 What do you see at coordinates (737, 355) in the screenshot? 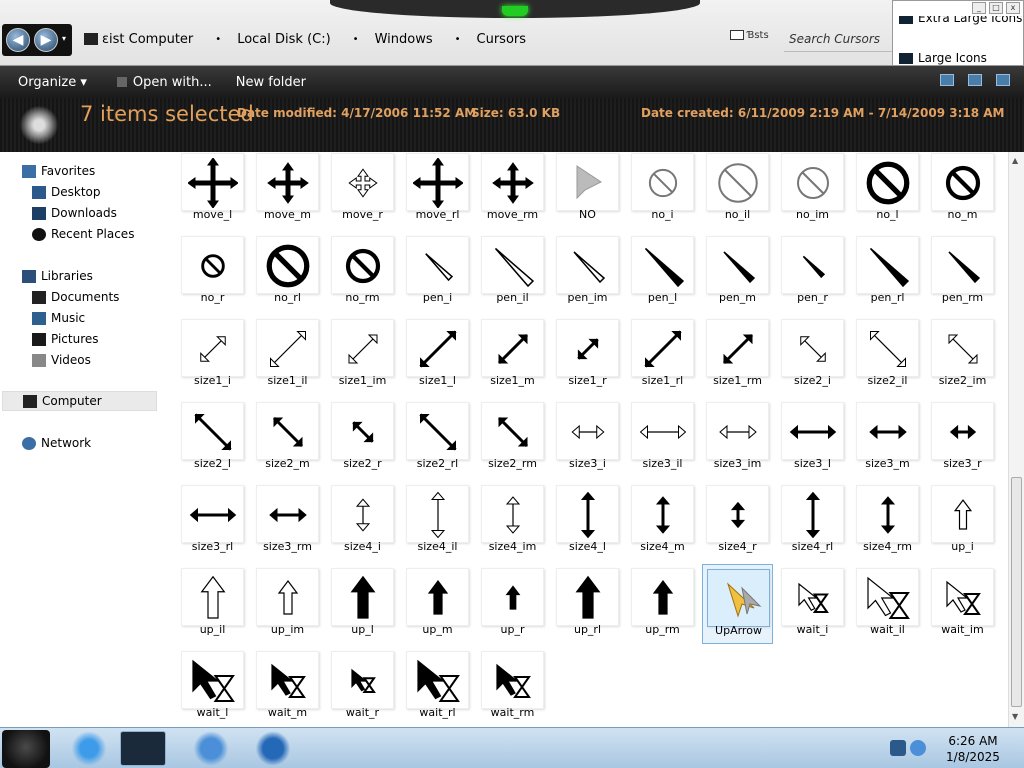
I see `file-item: size1_rm` at bounding box center [737, 355].